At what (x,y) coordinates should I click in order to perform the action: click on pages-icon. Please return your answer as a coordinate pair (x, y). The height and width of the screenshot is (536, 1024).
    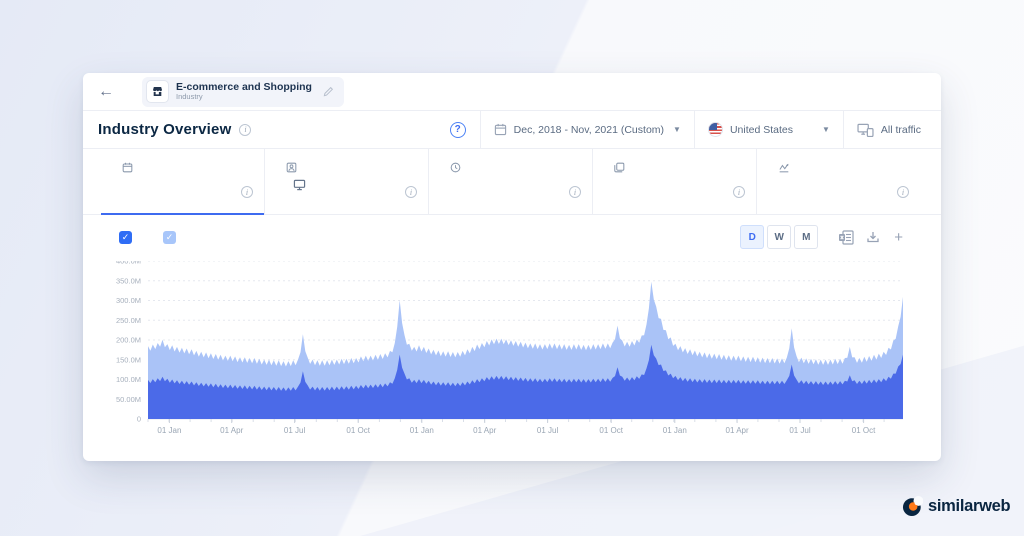
    Looking at the image, I should click on (619, 167).